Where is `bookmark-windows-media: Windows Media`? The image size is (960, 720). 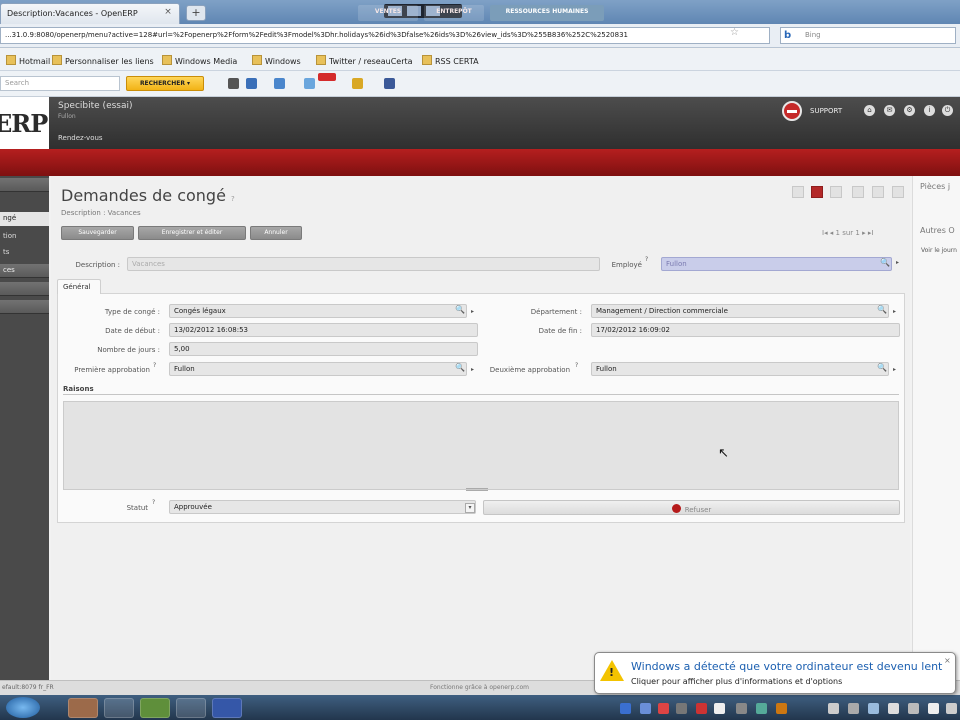 bookmark-windows-media: Windows Media is located at coordinates (199, 60).